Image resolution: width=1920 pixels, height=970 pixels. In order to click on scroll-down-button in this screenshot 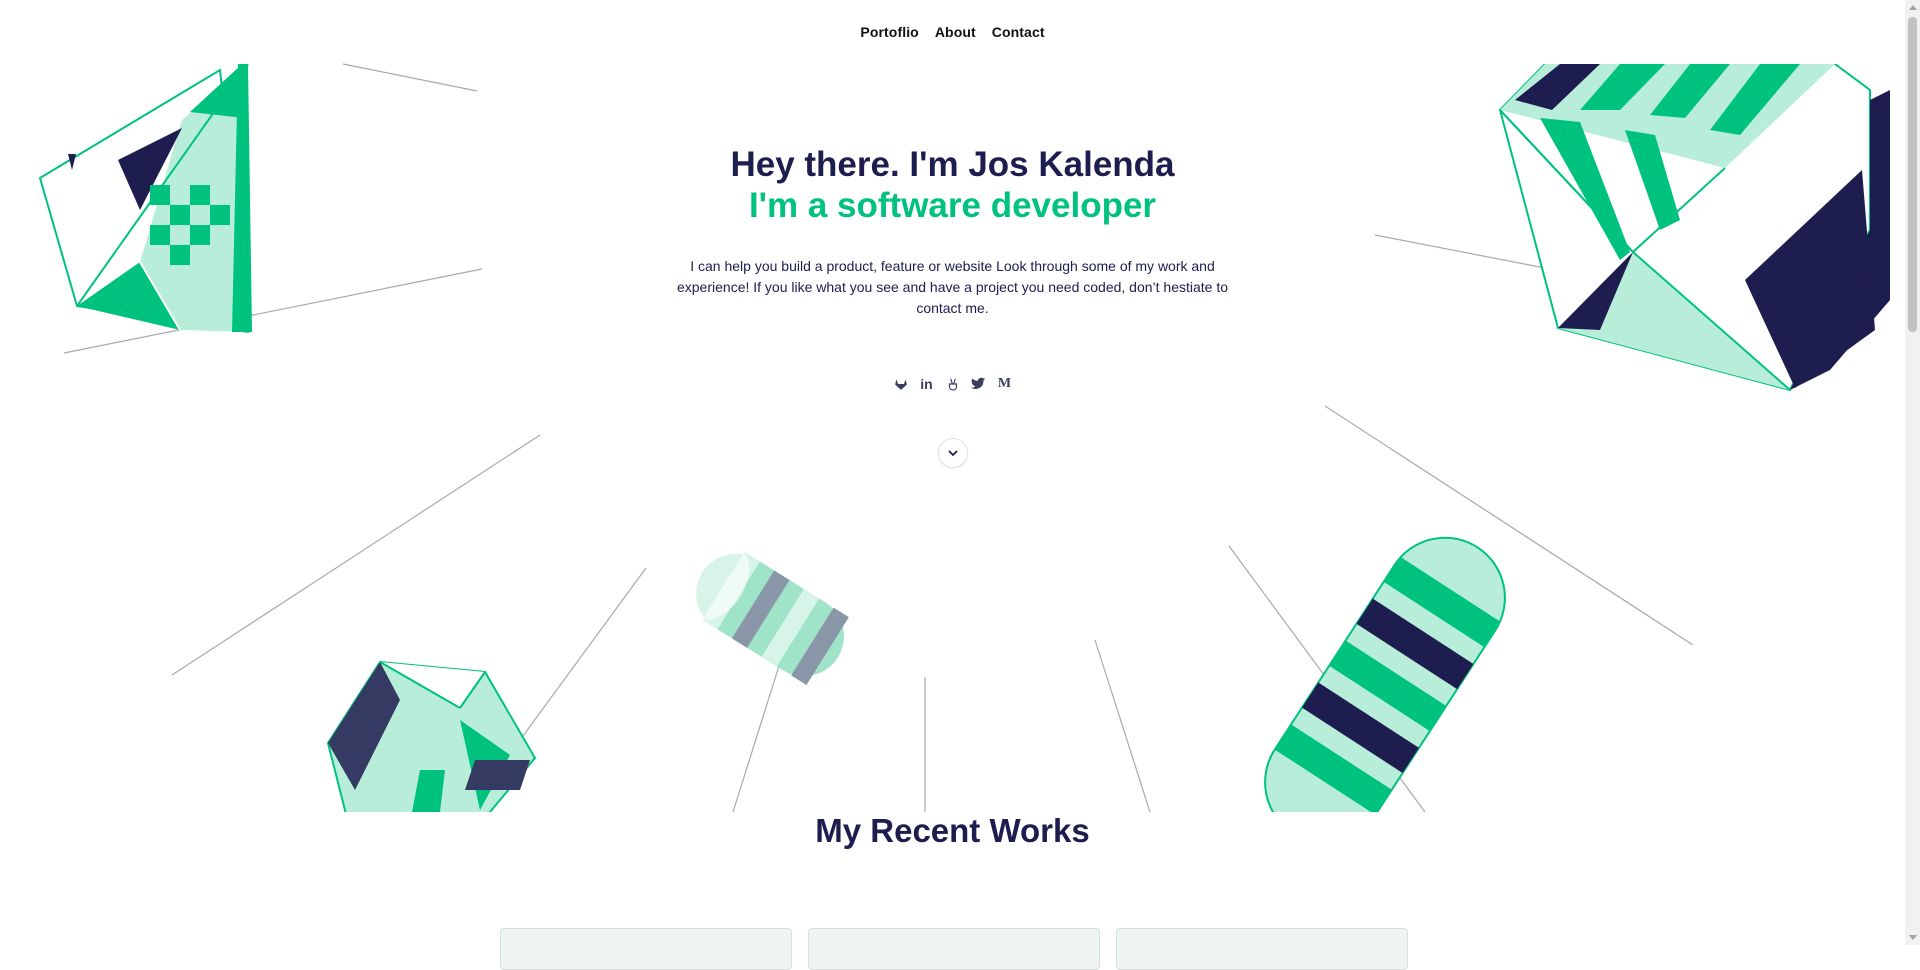, I will do `click(953, 453)`.